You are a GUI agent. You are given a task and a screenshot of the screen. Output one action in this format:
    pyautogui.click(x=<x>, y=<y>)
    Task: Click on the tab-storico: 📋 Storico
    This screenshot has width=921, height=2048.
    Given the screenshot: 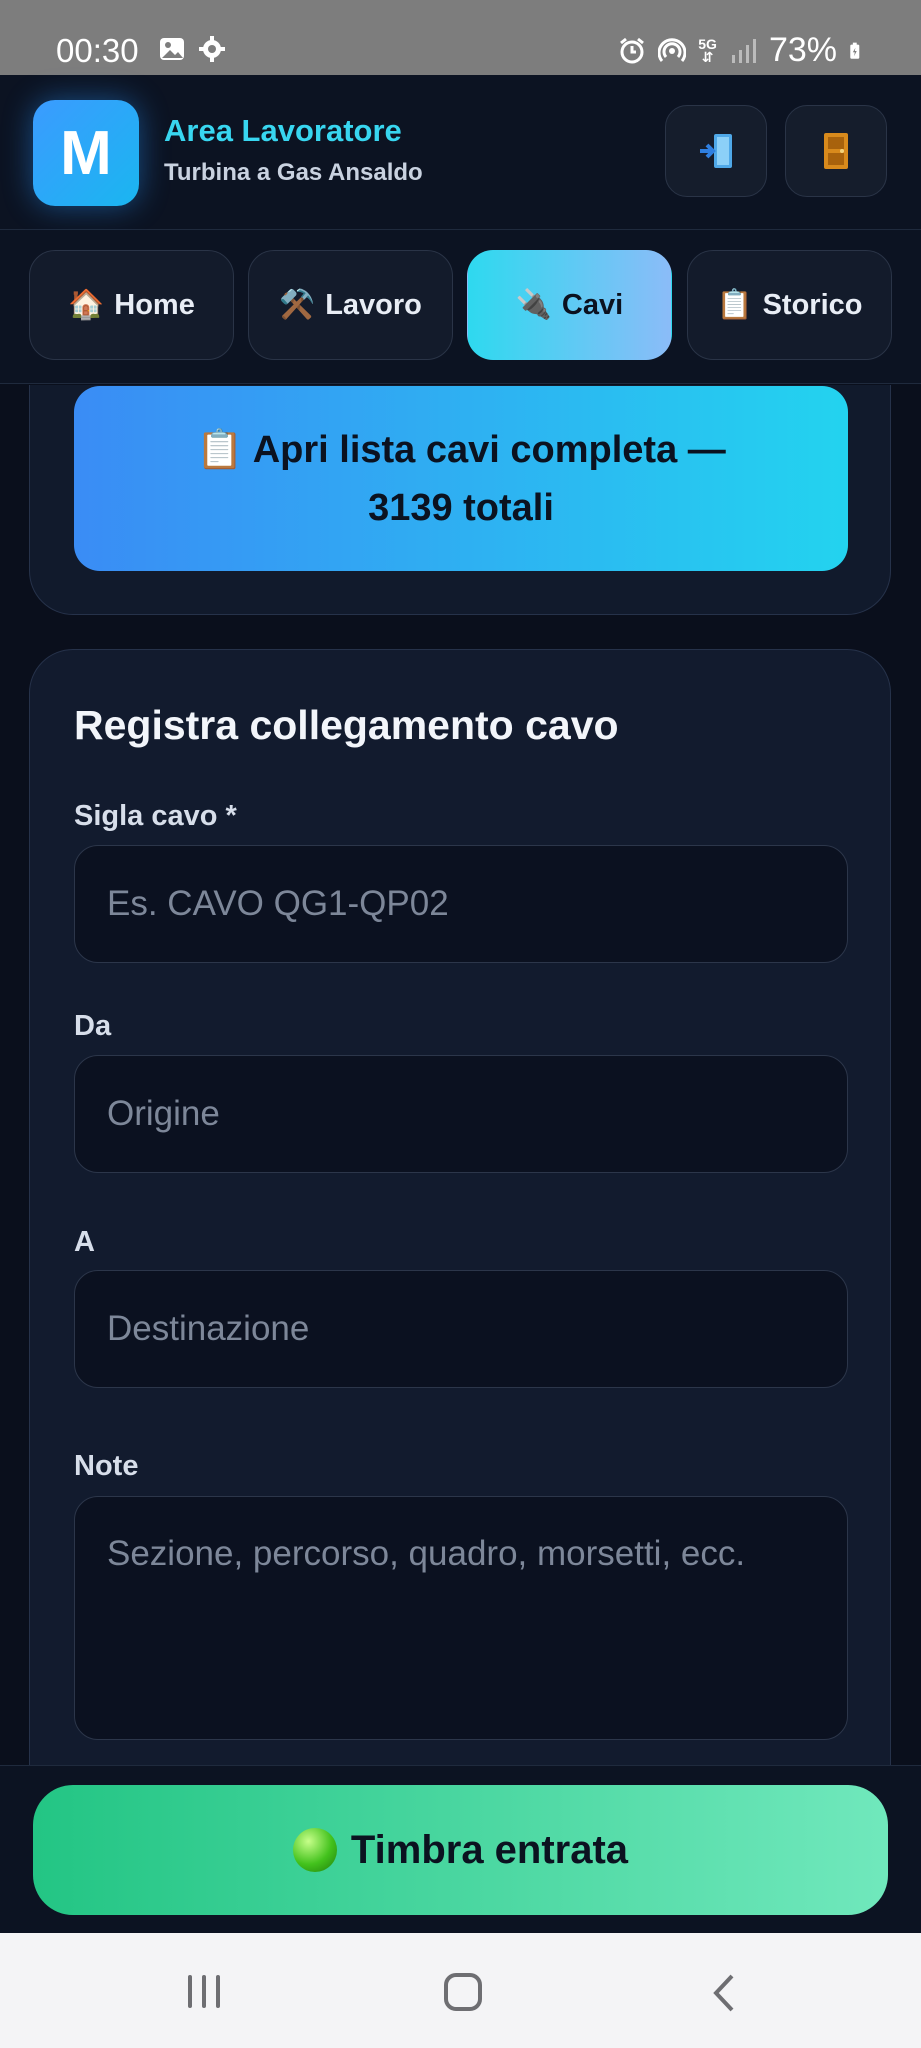 What is the action you would take?
    pyautogui.click(x=789, y=305)
    